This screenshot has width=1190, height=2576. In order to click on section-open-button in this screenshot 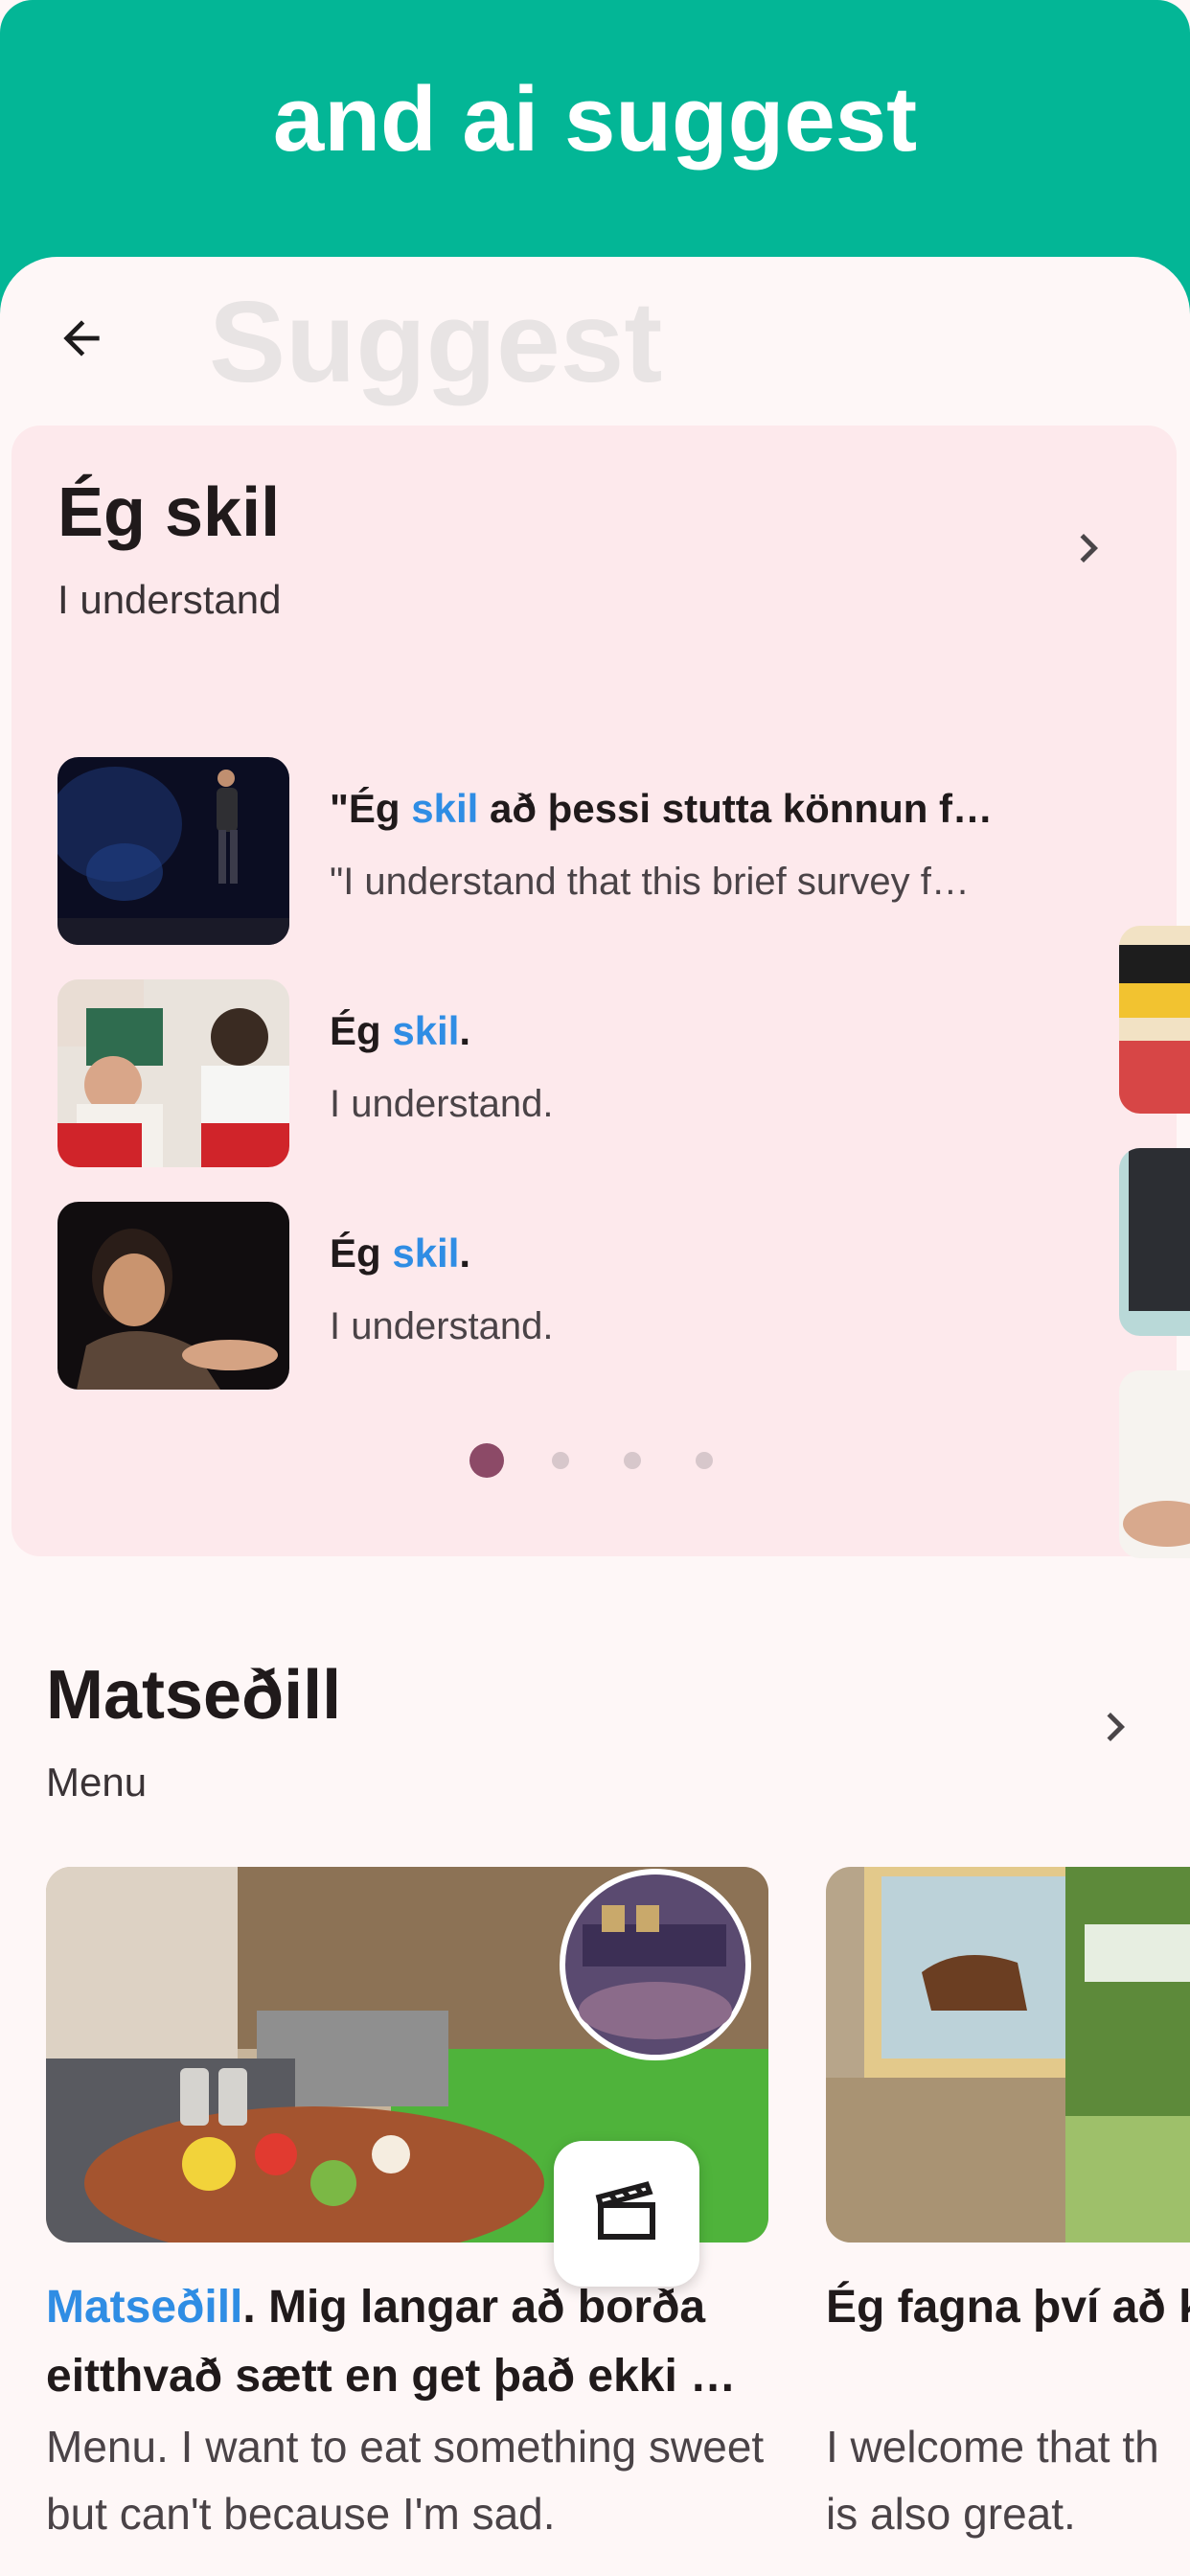, I will do `click(1115, 1727)`.